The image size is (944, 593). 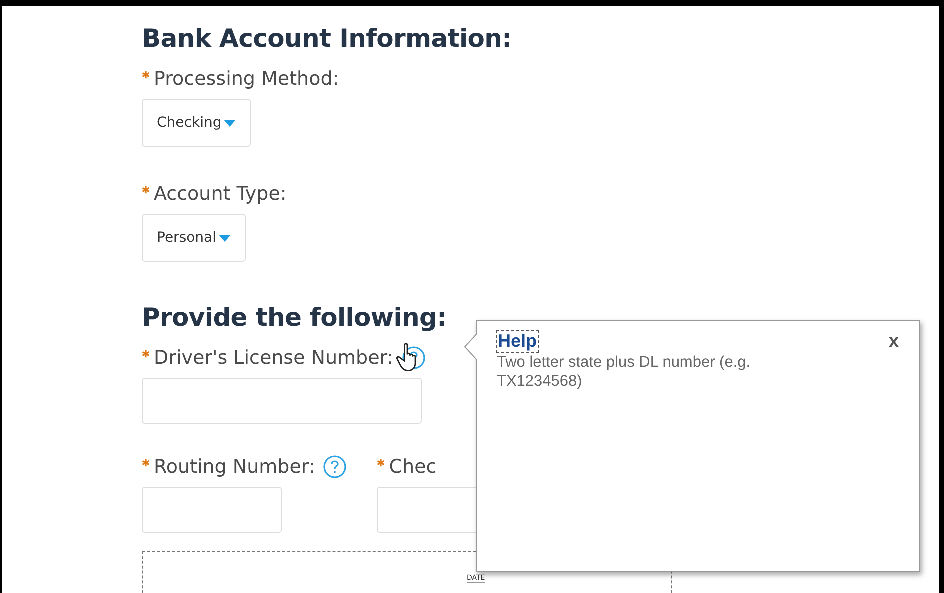 What do you see at coordinates (624, 373) in the screenshot?
I see `help-text: Two letter state plus DL number (e.g. TX1234568)` at bounding box center [624, 373].